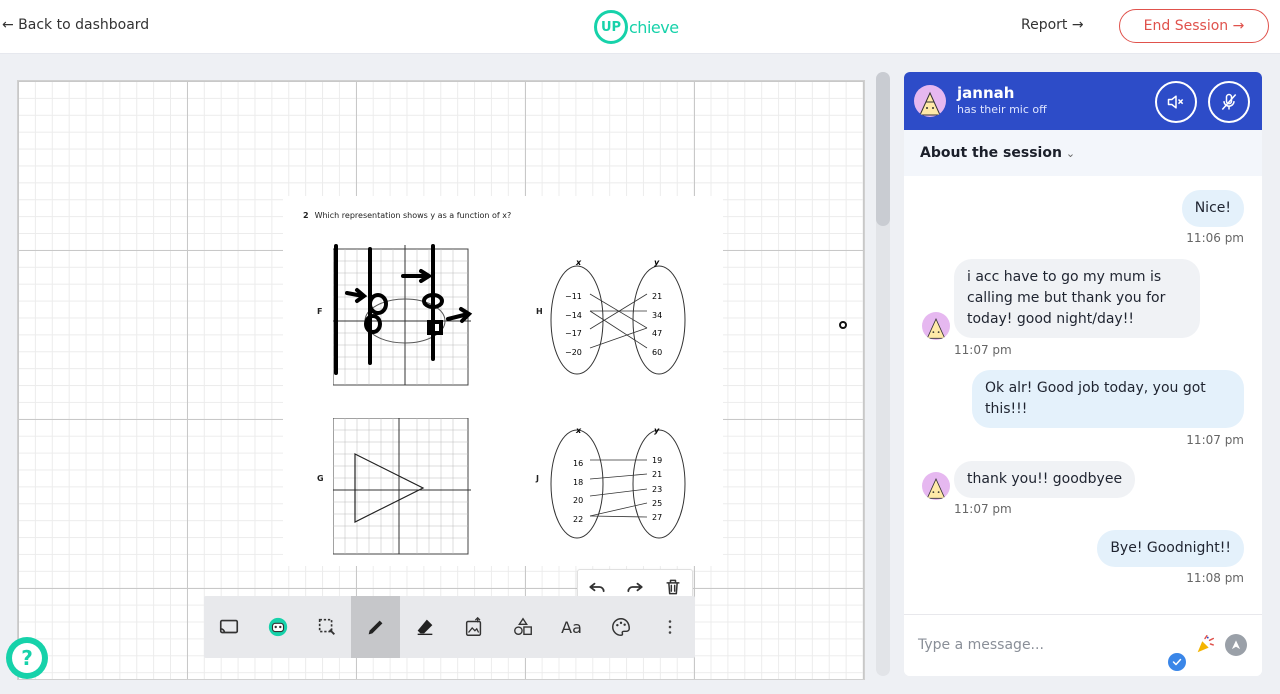 The width and height of the screenshot is (1280, 694). I want to click on board-scrollbar, so click(883, 374).